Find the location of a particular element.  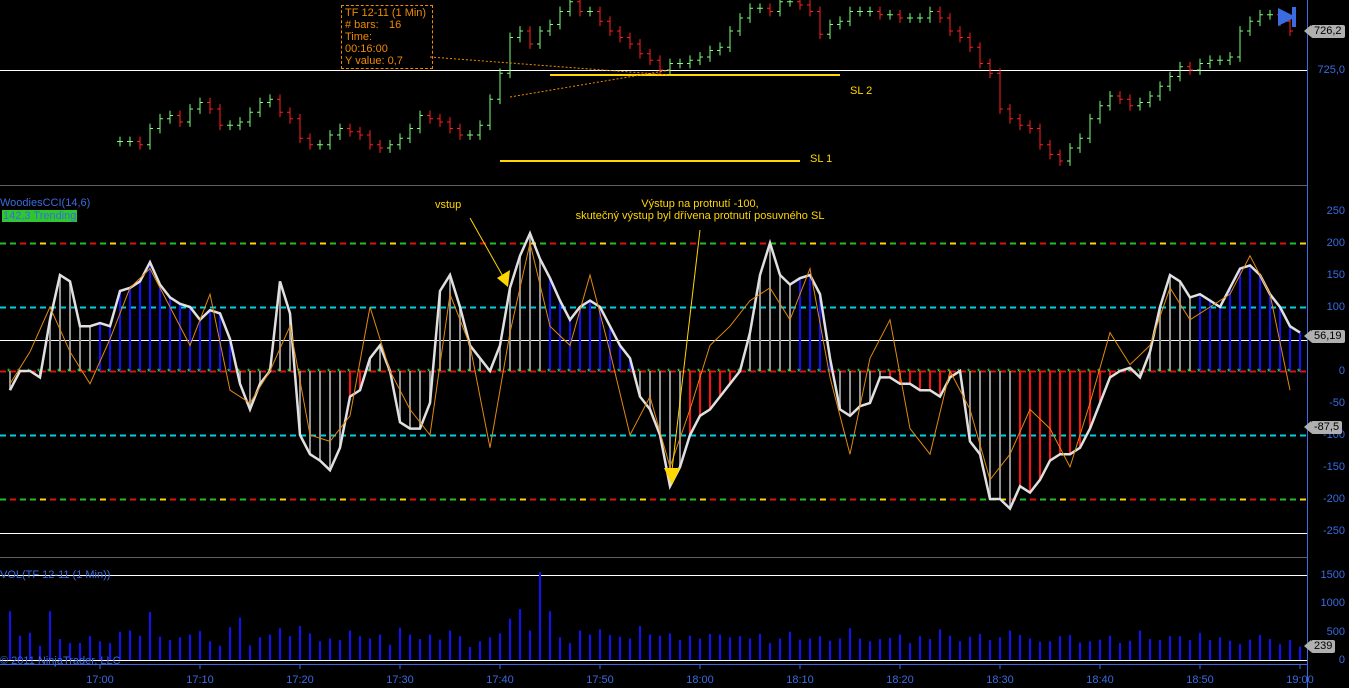

volume-axis-tick: 0 is located at coordinates (1341, 660).